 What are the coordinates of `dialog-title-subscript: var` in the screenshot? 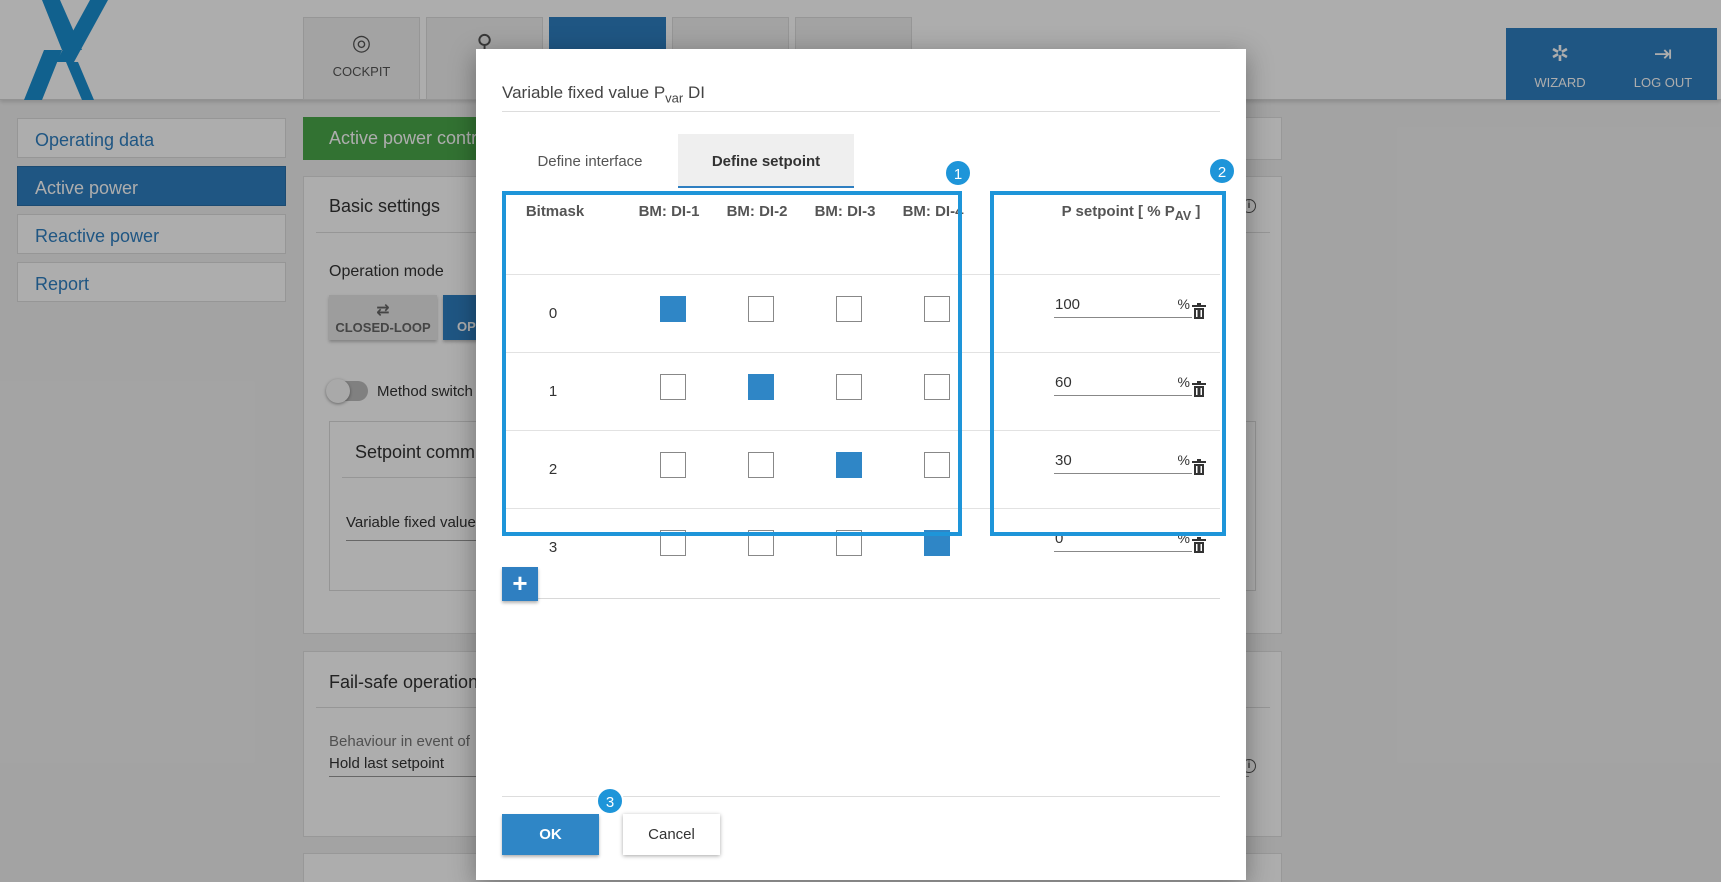 It's located at (674, 98).